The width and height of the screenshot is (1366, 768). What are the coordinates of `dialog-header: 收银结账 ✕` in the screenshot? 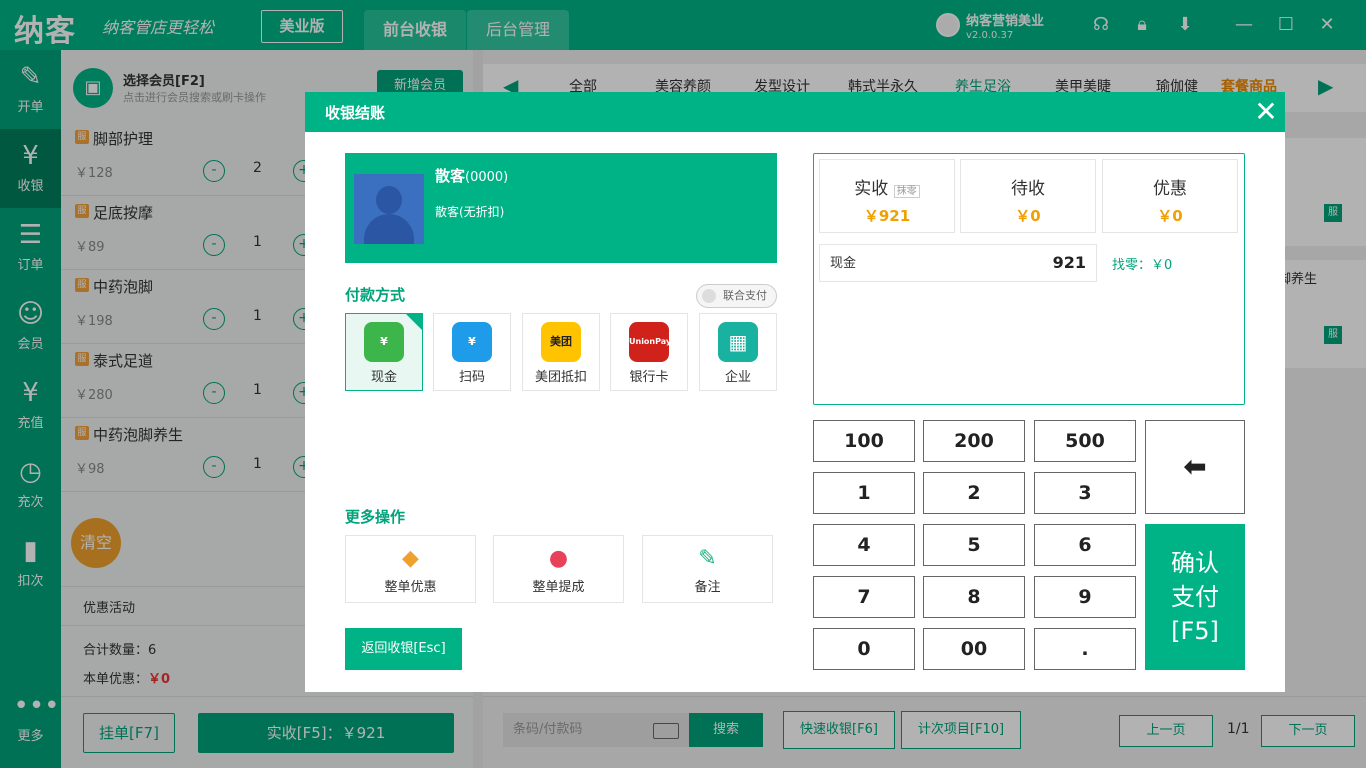 It's located at (795, 112).